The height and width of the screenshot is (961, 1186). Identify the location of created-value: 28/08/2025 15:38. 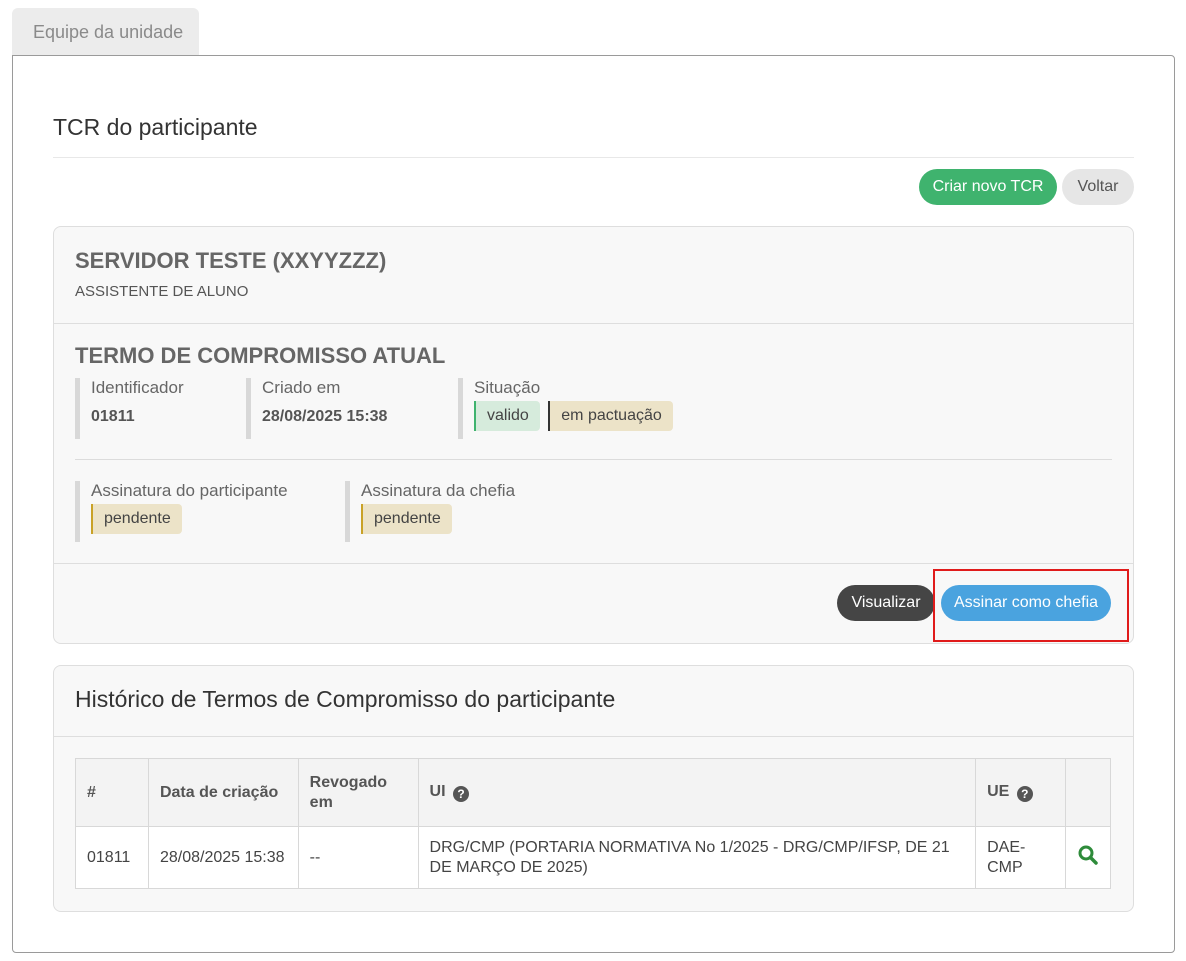
(325, 416).